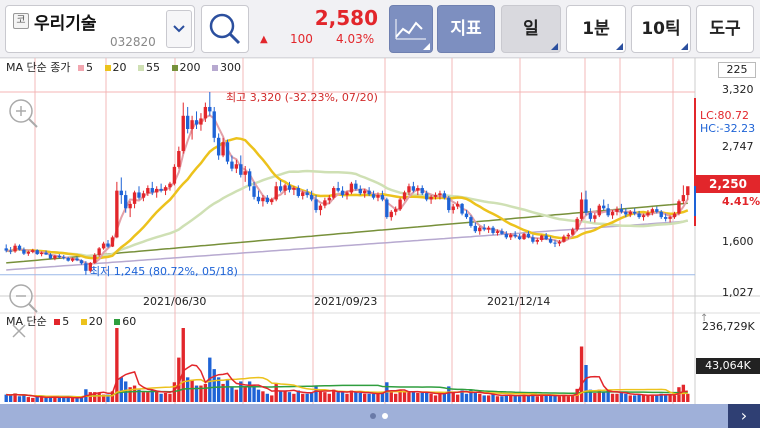  I want to click on period-tick-button: 10틱, so click(661, 29).